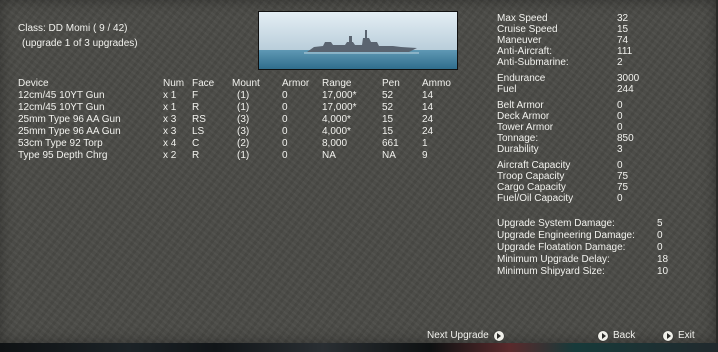 This screenshot has height=352, width=718. What do you see at coordinates (170, 155) in the screenshot?
I see `cell-num: x 2` at bounding box center [170, 155].